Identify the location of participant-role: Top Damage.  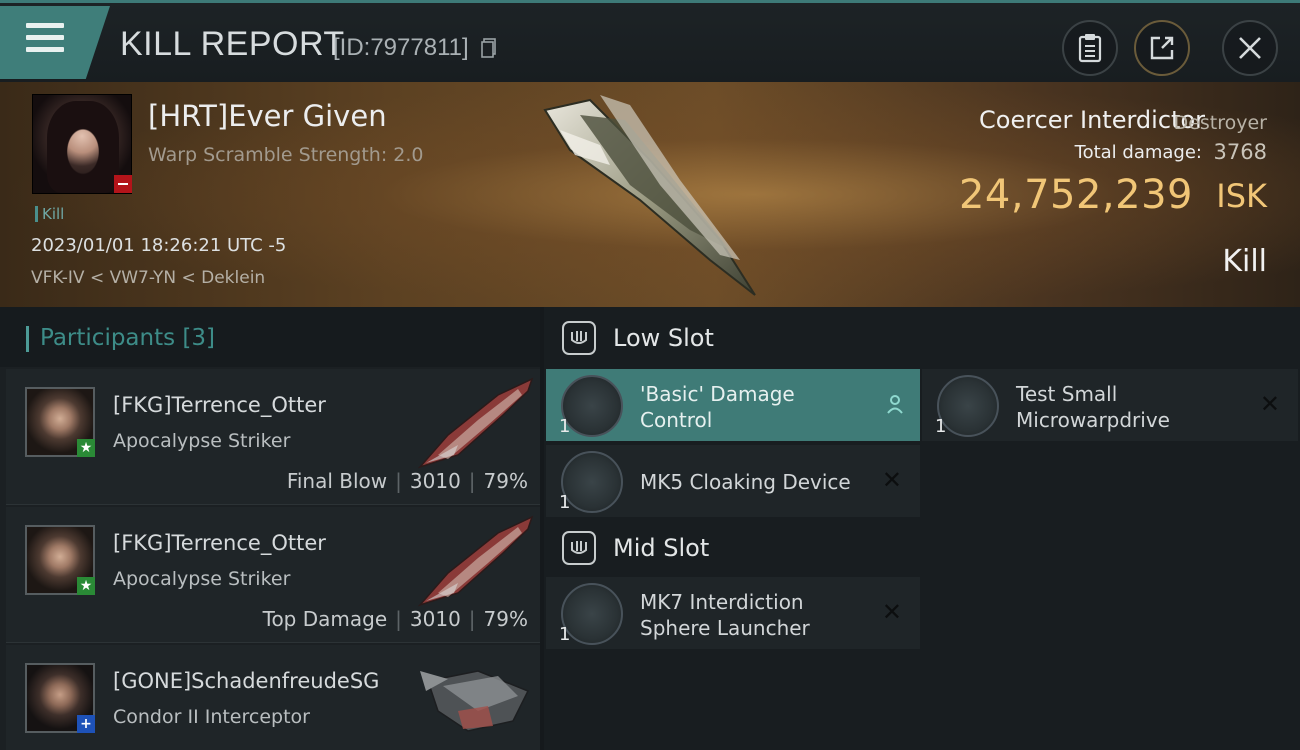
(325, 619).